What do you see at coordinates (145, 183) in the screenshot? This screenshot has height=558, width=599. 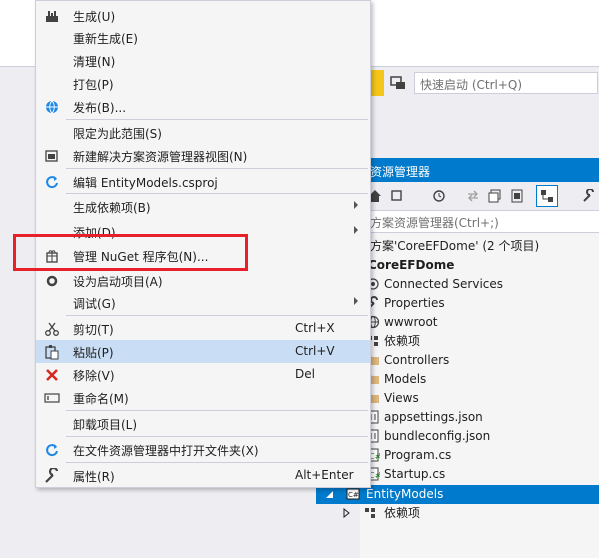 I see `menu-item-label: 编辑 EntityModels.csproj` at bounding box center [145, 183].